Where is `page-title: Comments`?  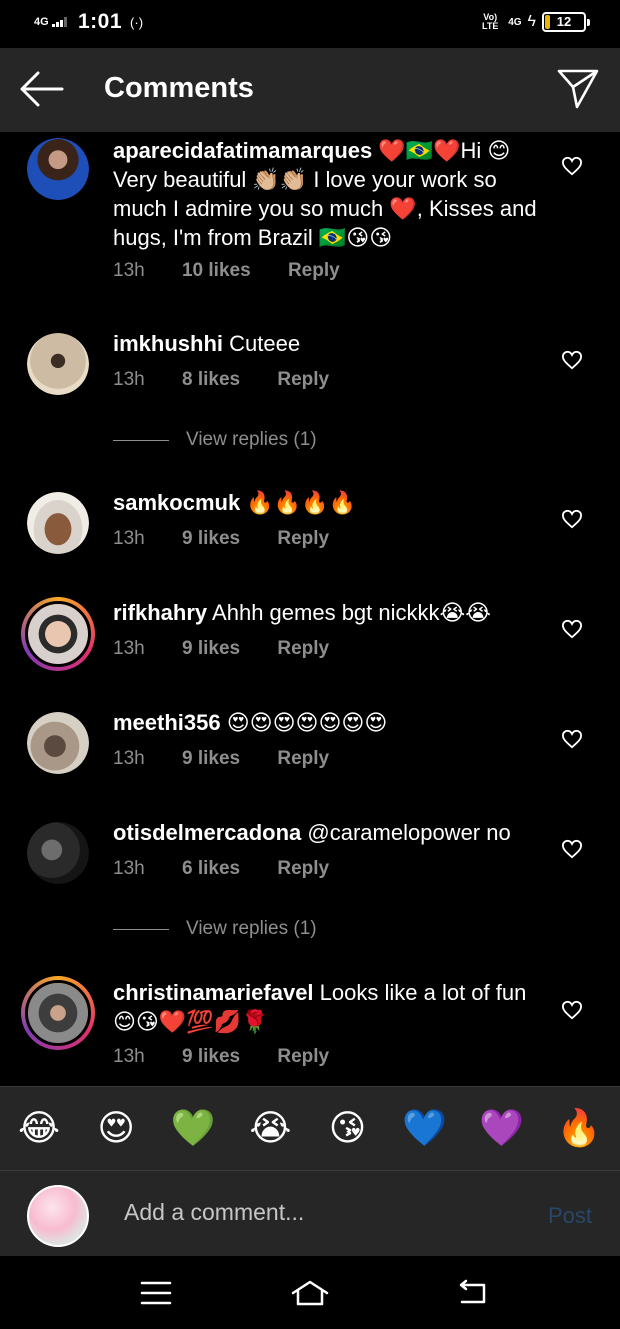 page-title: Comments is located at coordinates (179, 88).